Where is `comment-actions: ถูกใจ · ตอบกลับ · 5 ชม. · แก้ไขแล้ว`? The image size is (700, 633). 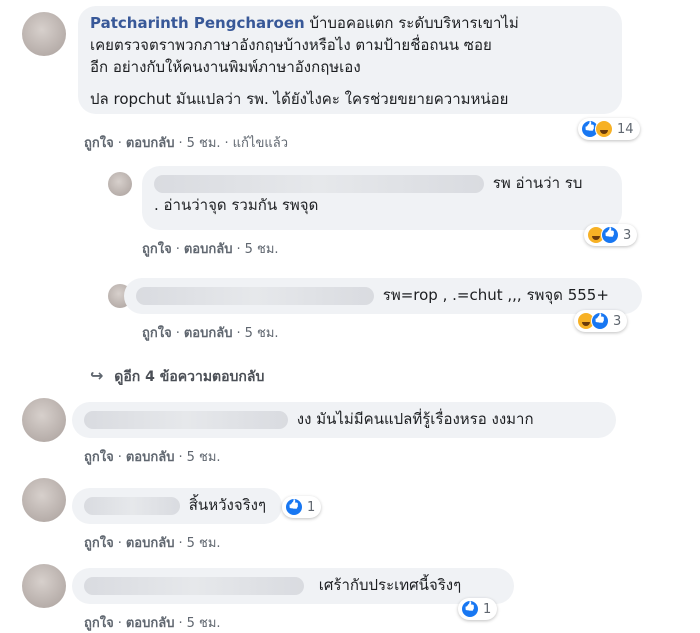
comment-actions: ถูกใจ · ตอบกลับ · 5 ชม. · แก้ไขแล้ว is located at coordinates (186, 143).